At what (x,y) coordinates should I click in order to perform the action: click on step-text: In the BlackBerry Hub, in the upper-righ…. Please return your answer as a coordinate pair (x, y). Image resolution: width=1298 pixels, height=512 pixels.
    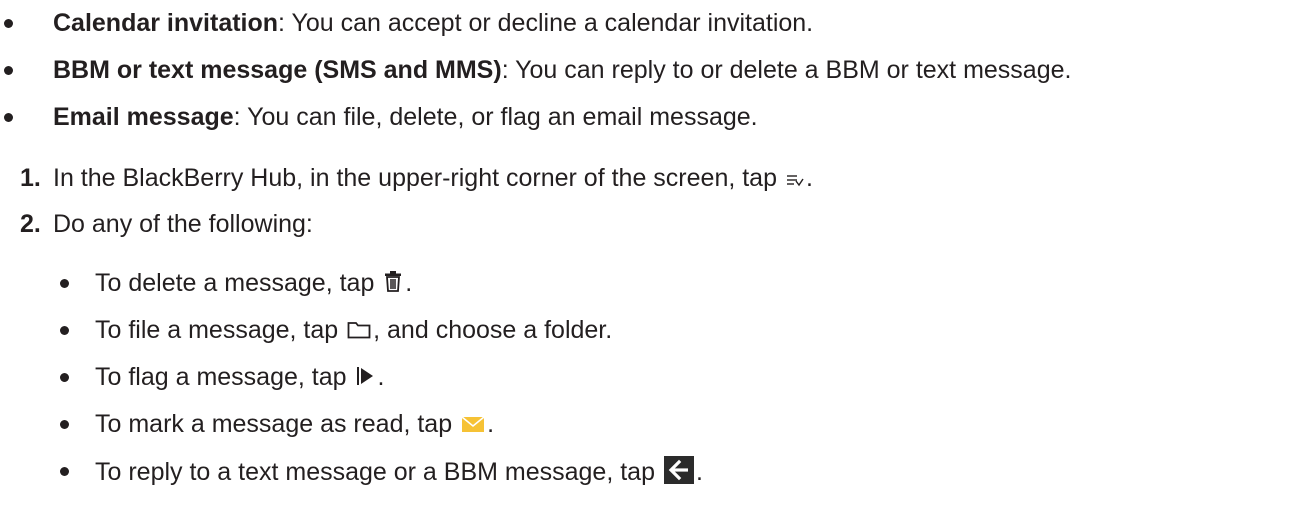
    Looking at the image, I should click on (433, 178).